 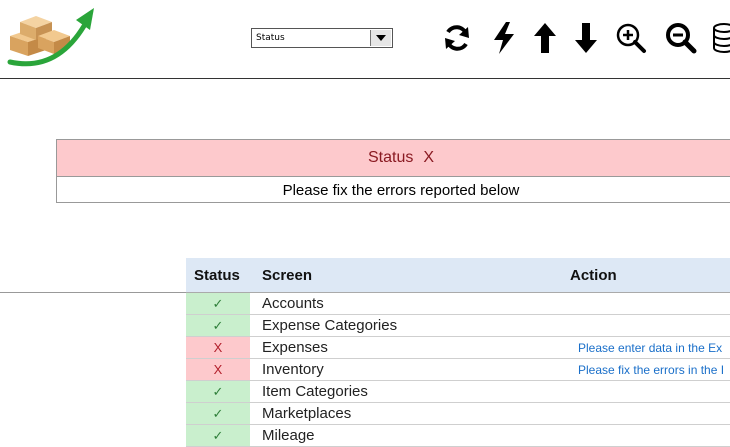 I want to click on screen-name: Accounts, so click(x=404, y=303).